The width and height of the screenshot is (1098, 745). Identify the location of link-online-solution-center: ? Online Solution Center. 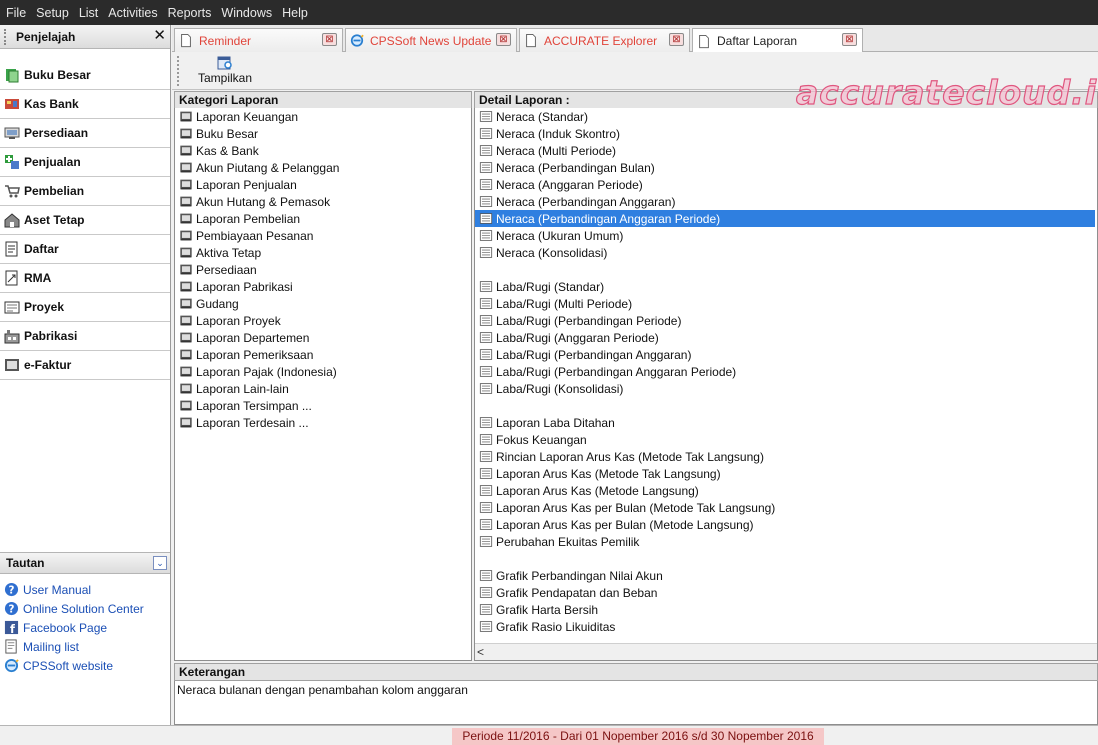
(72, 608).